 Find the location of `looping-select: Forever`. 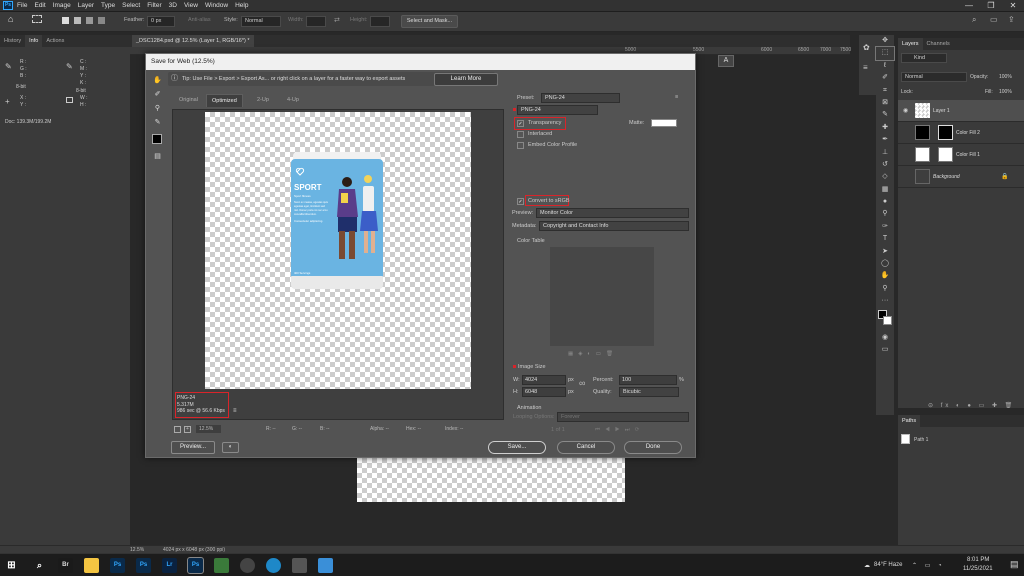

looping-select: Forever is located at coordinates (623, 417).